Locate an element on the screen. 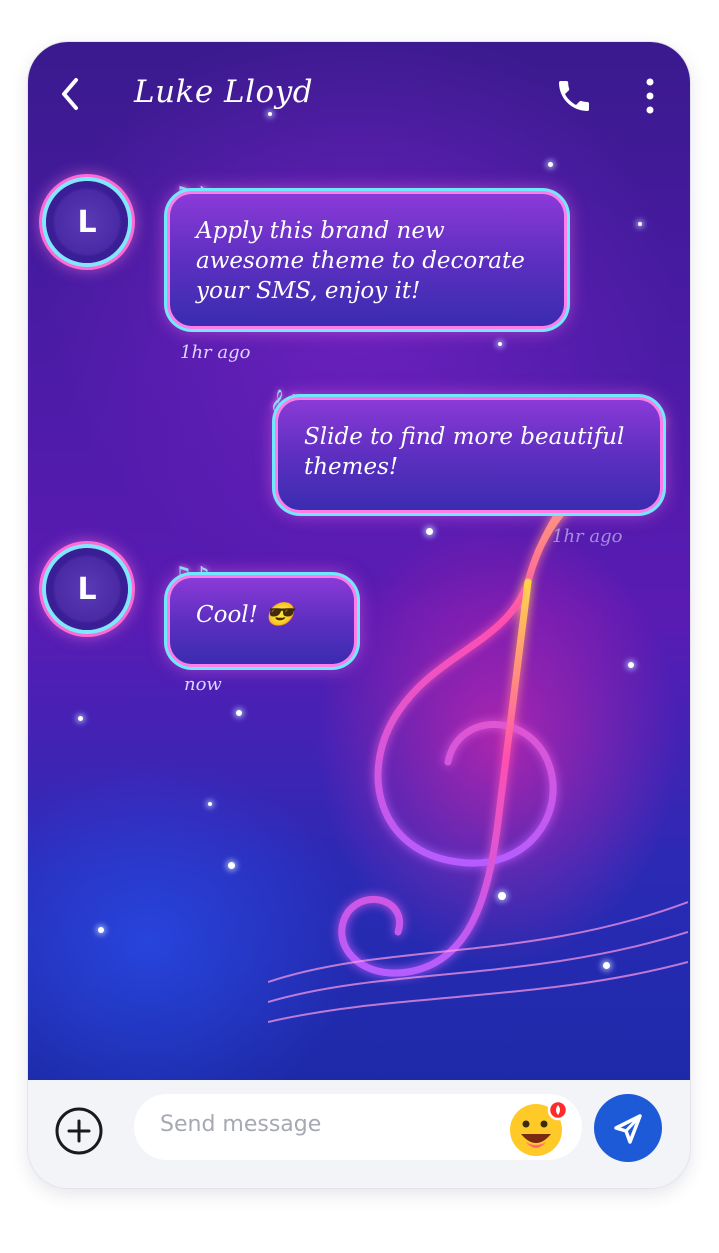  message-bubble-outgoing: Slide to find more beautiful themes! is located at coordinates (469, 455).